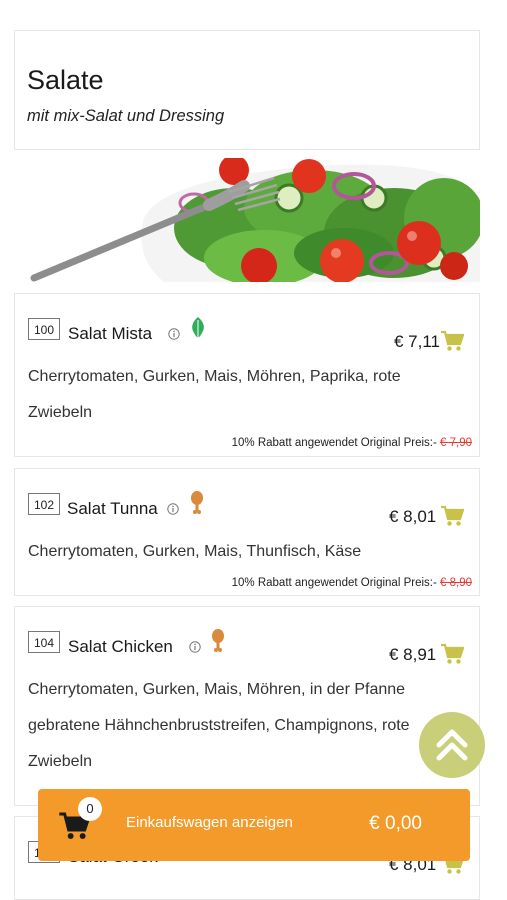  Describe the element at coordinates (44, 642) in the screenshot. I see `item-number: 104` at that location.